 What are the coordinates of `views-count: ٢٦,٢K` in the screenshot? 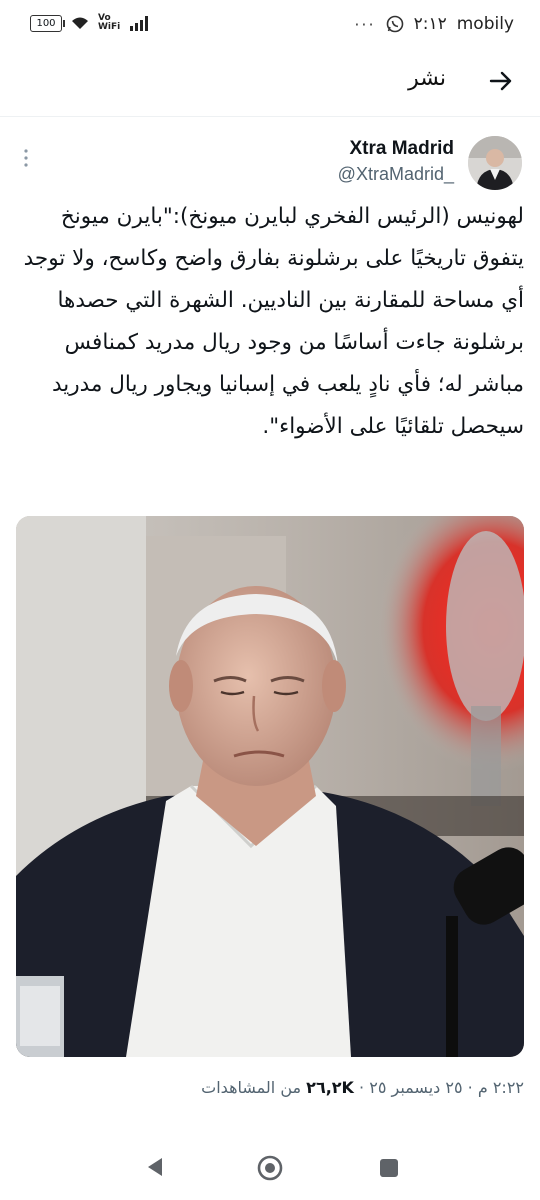 It's located at (330, 1087).